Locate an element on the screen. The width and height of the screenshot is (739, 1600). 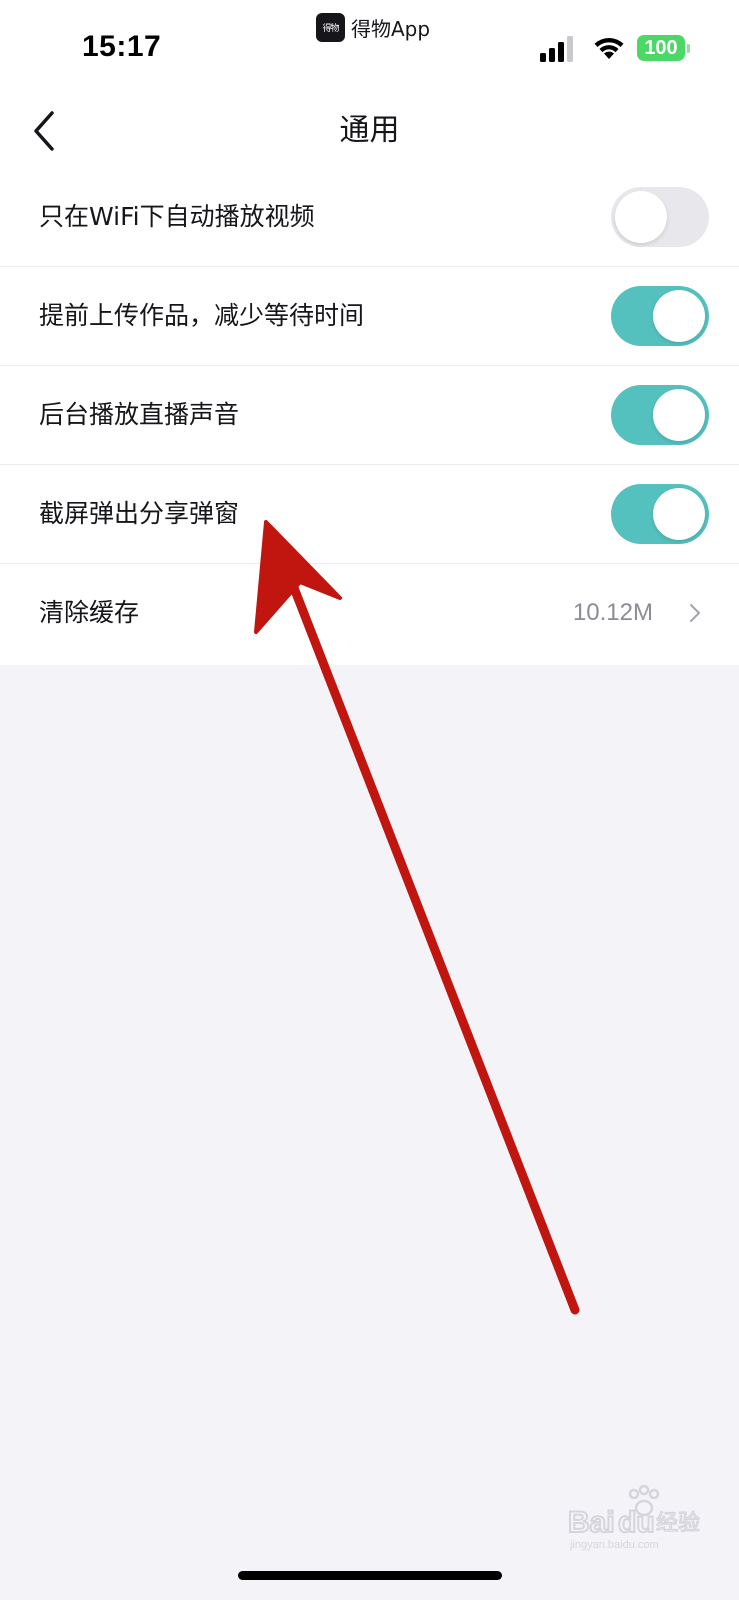
svg-text: 经验 is located at coordinates (678, 1523).